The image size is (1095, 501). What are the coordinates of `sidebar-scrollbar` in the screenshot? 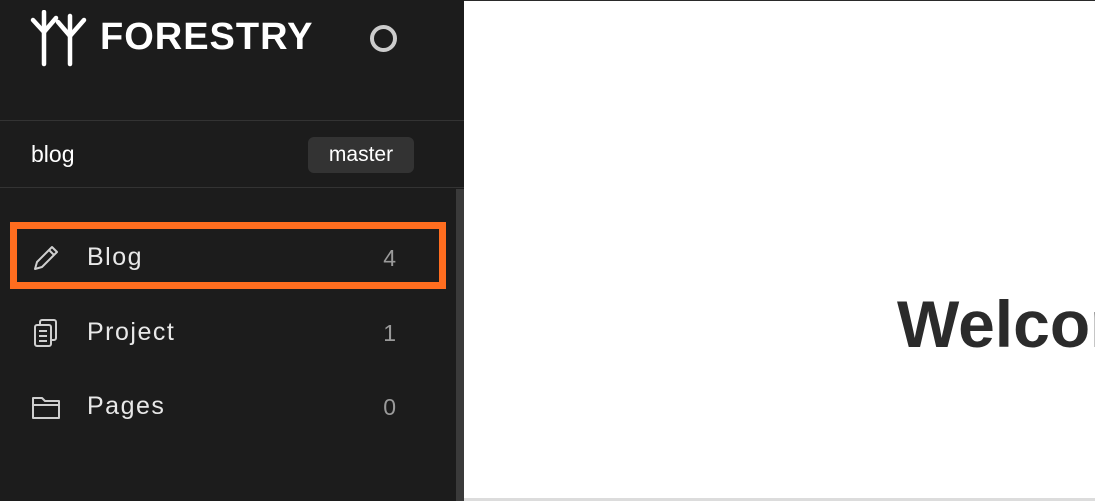 It's located at (460, 345).